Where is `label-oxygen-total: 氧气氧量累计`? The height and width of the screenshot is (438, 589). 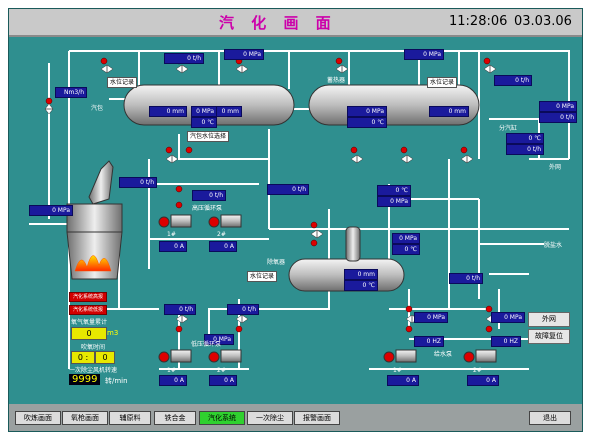 label-oxygen-total: 氧气氧量累计 is located at coordinates (89, 322).